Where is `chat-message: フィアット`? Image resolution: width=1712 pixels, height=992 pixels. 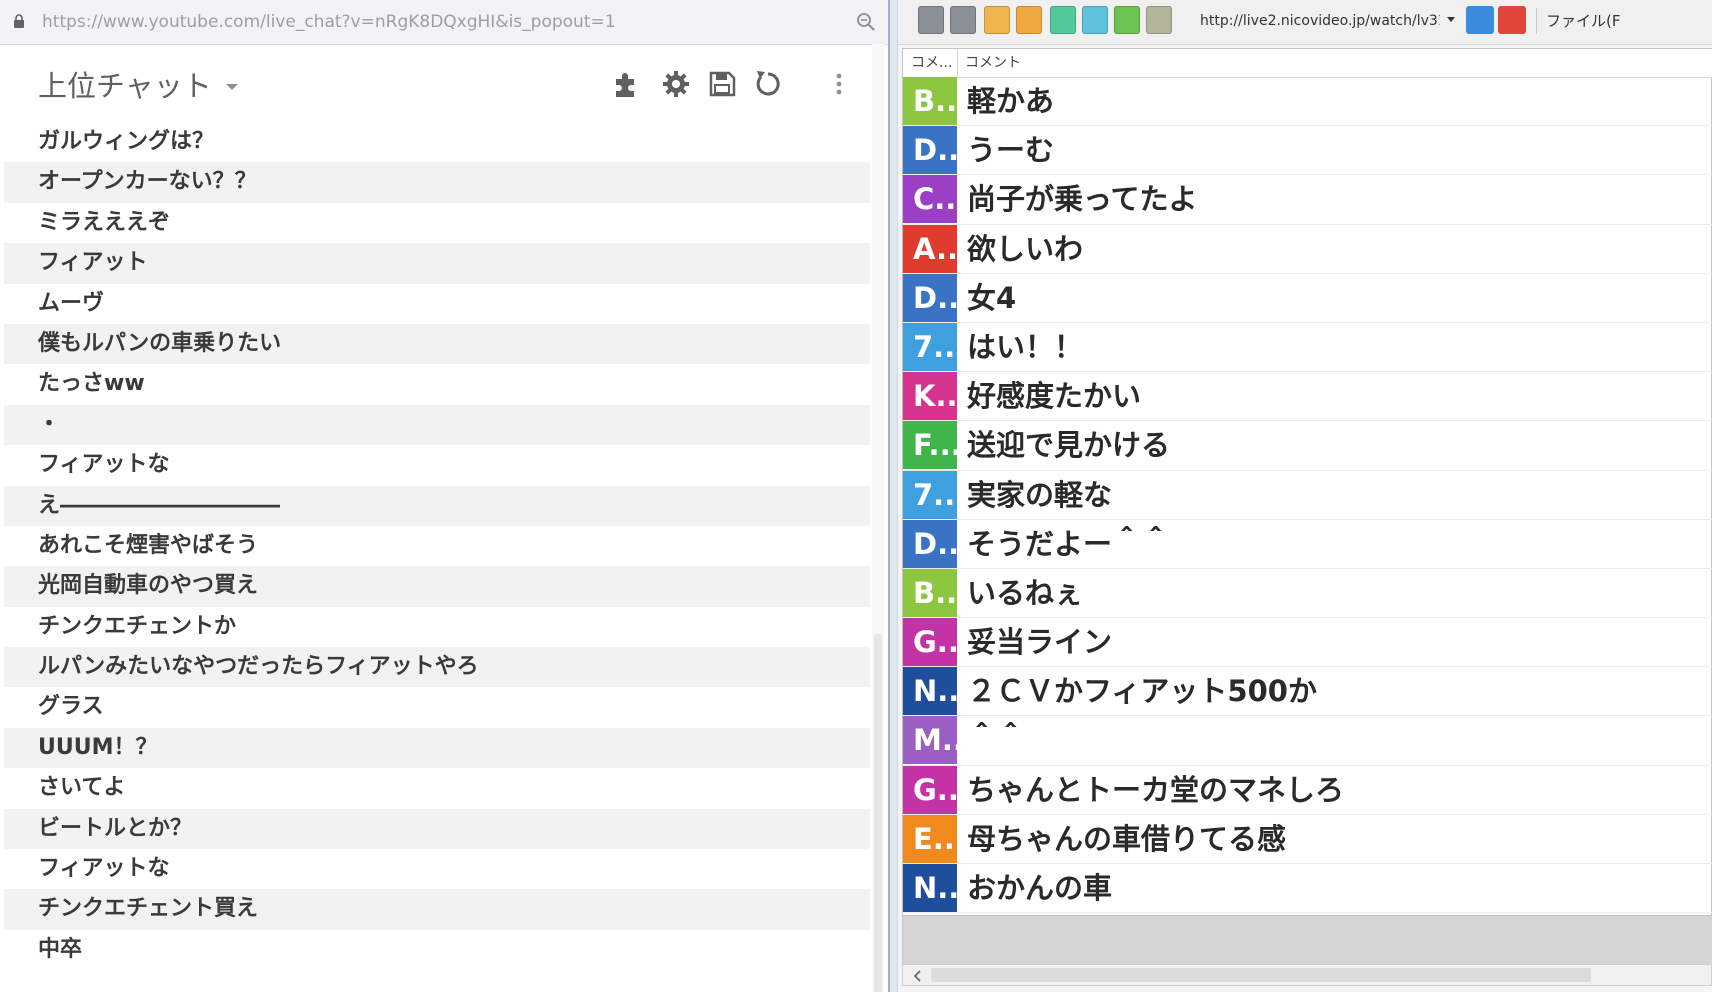
chat-message: フィアット is located at coordinates (437, 263).